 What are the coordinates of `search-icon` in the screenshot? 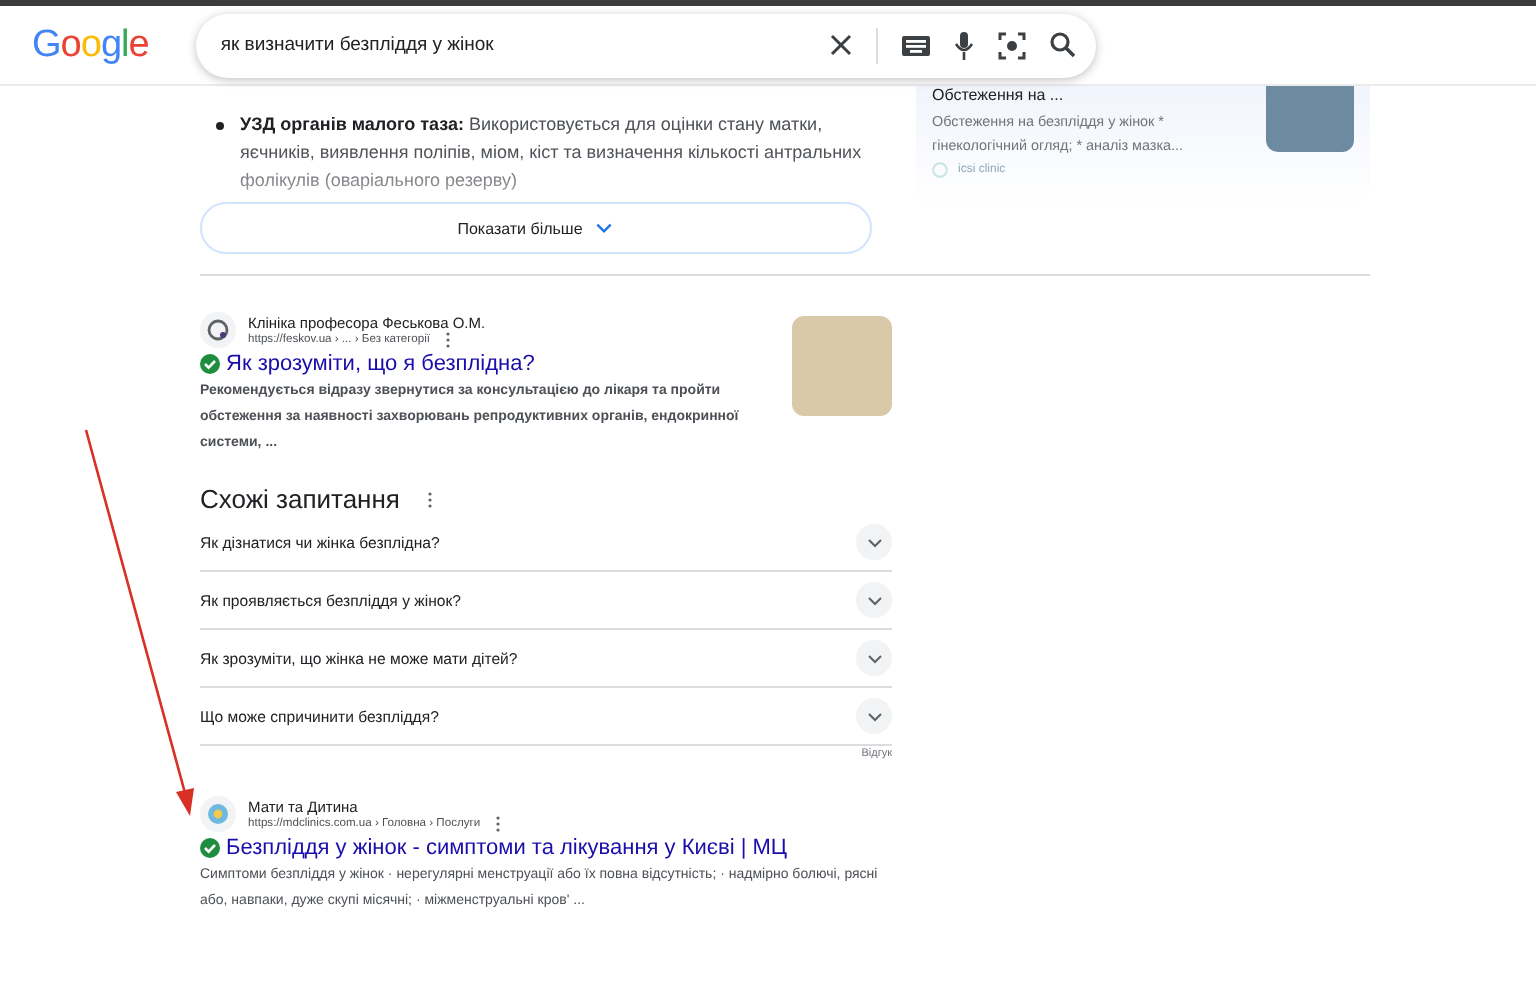 It's located at (1063, 45).